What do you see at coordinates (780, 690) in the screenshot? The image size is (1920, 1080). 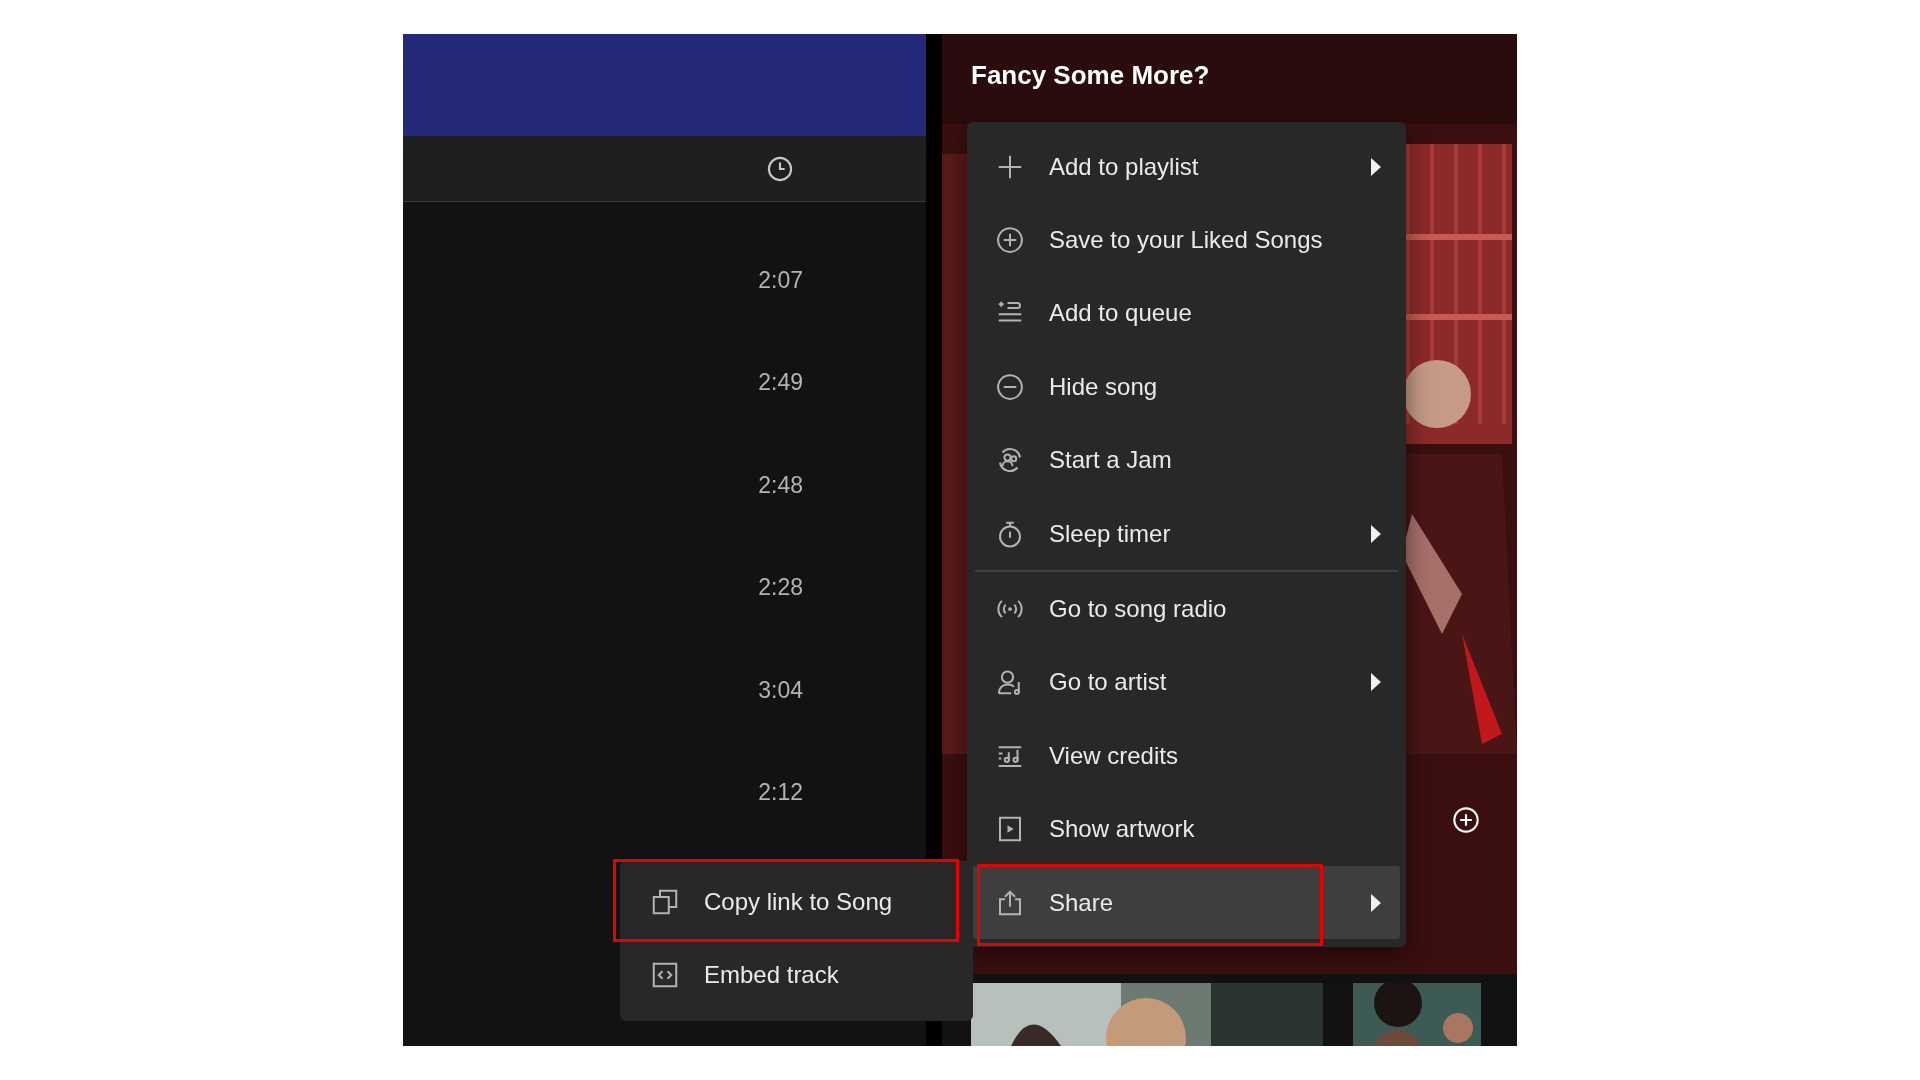 I see `track-duration: 3:04` at bounding box center [780, 690].